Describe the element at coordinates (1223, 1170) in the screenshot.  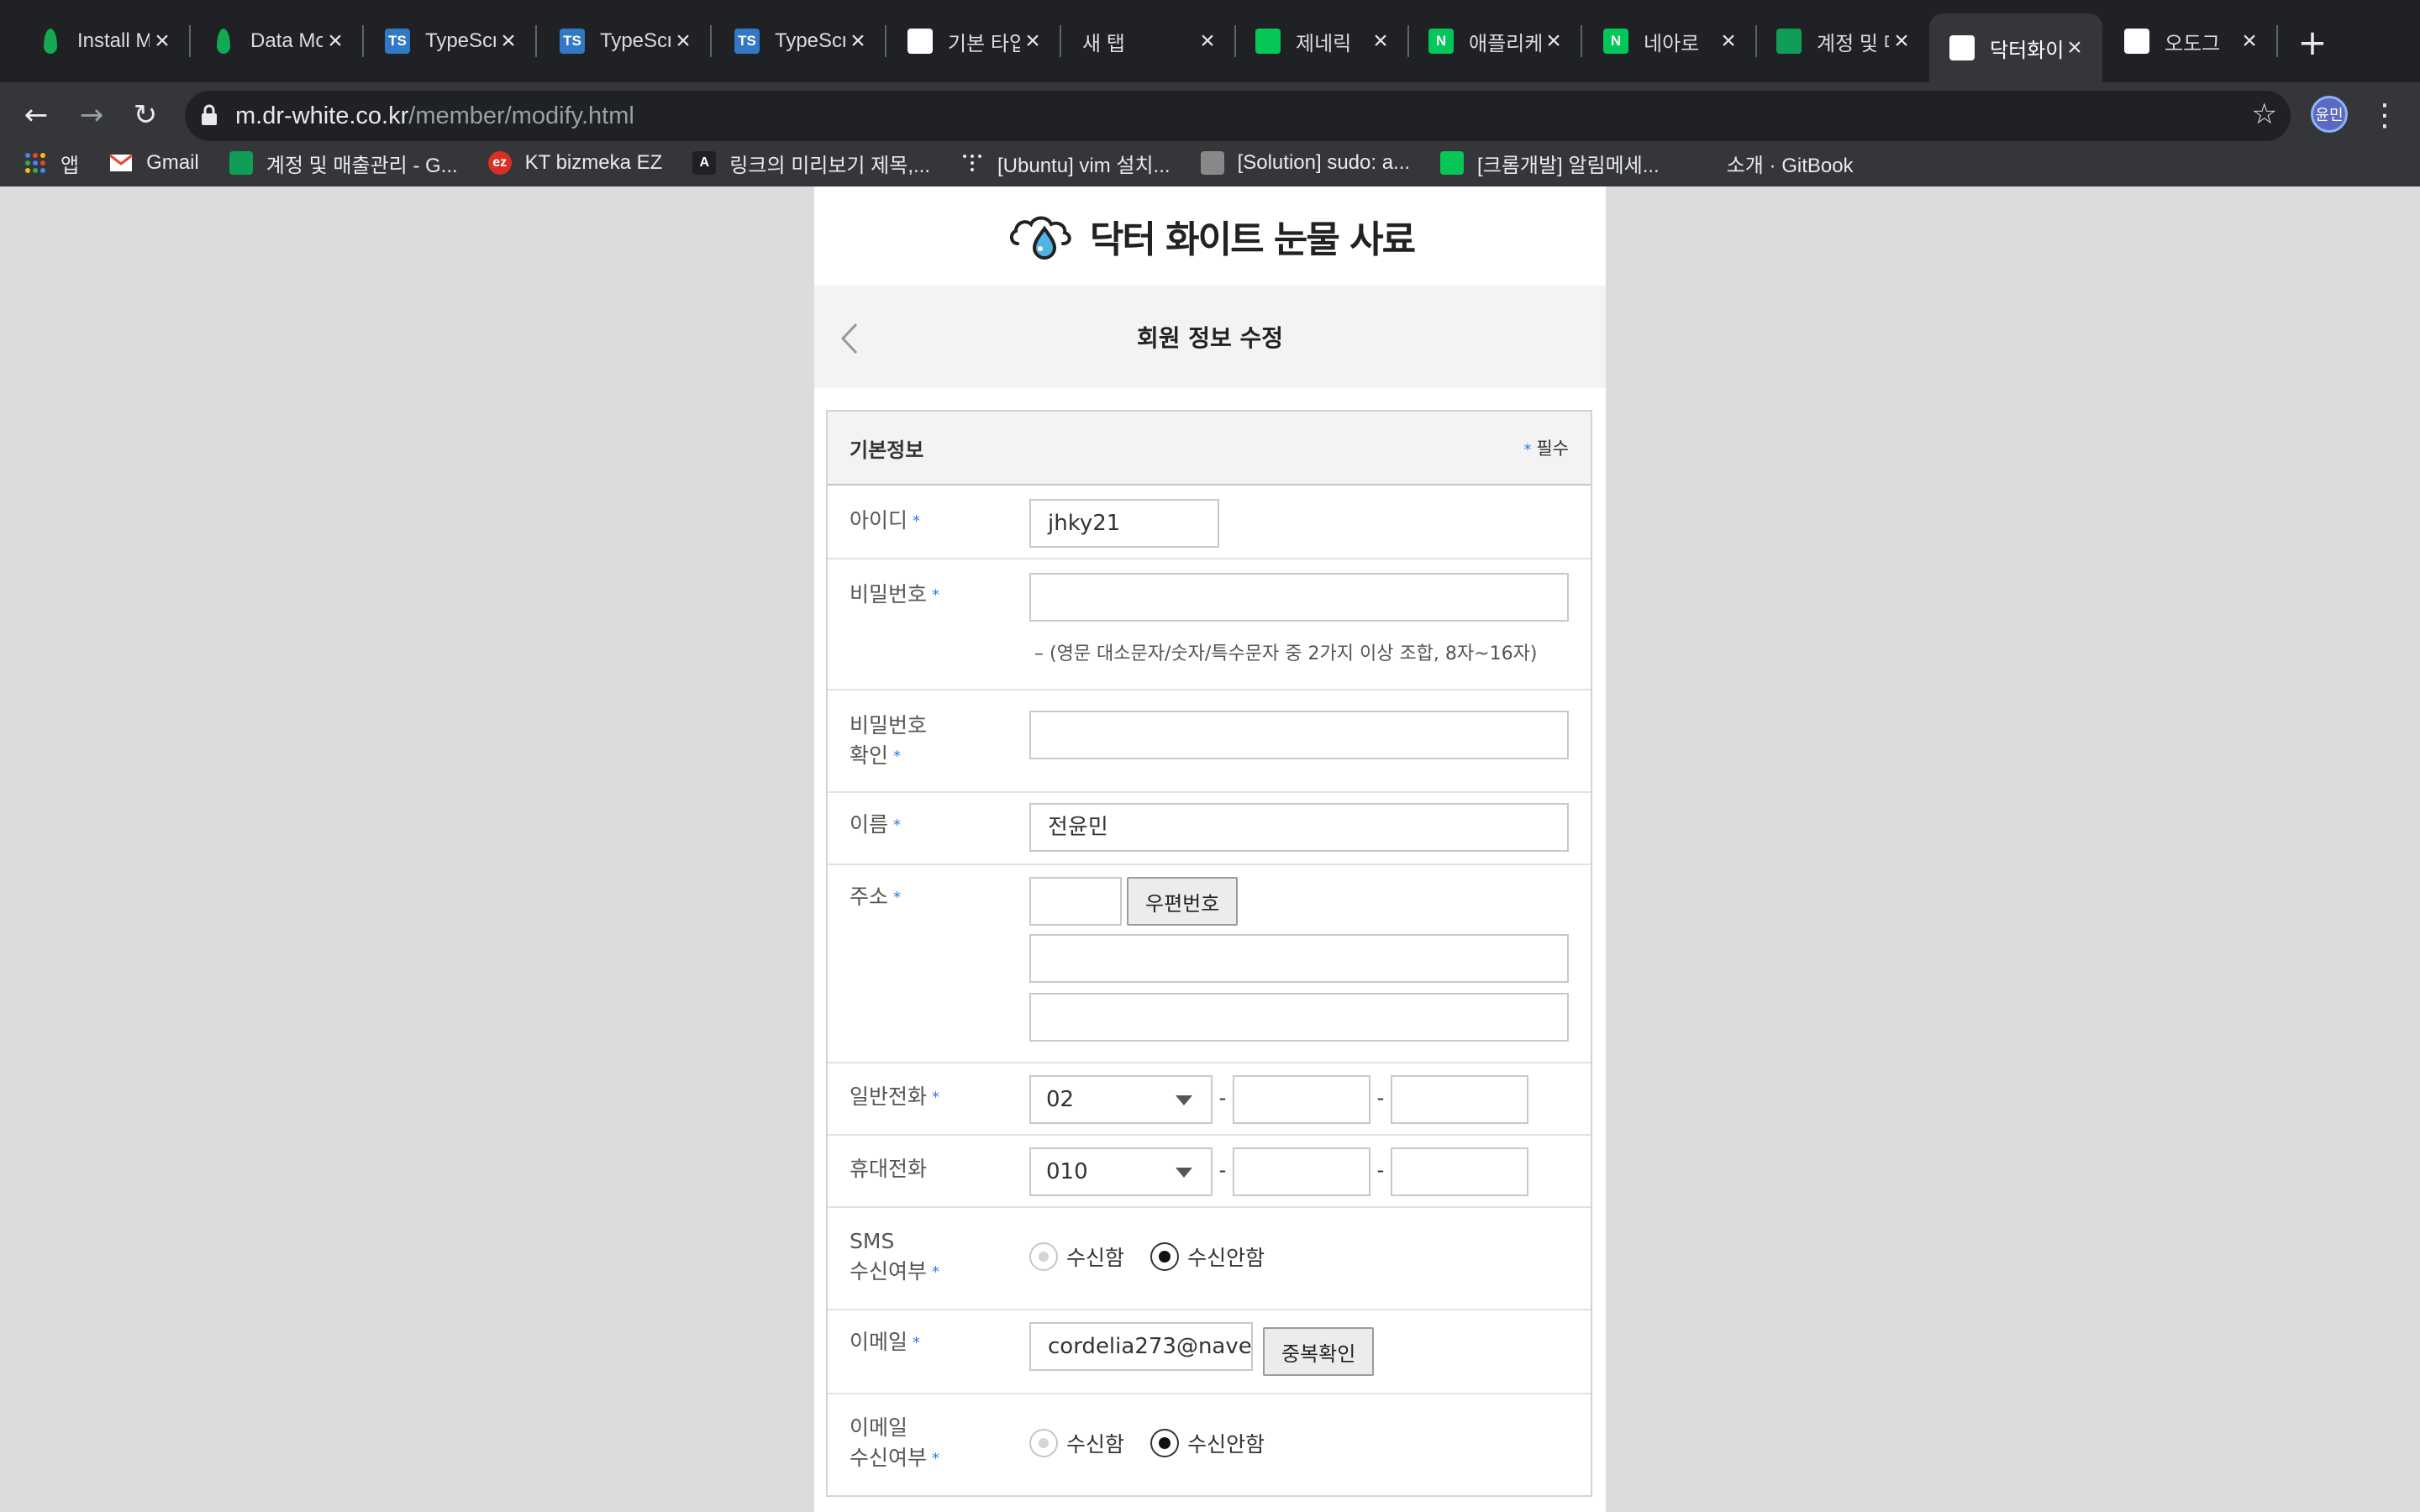
I see `dash: -` at that location.